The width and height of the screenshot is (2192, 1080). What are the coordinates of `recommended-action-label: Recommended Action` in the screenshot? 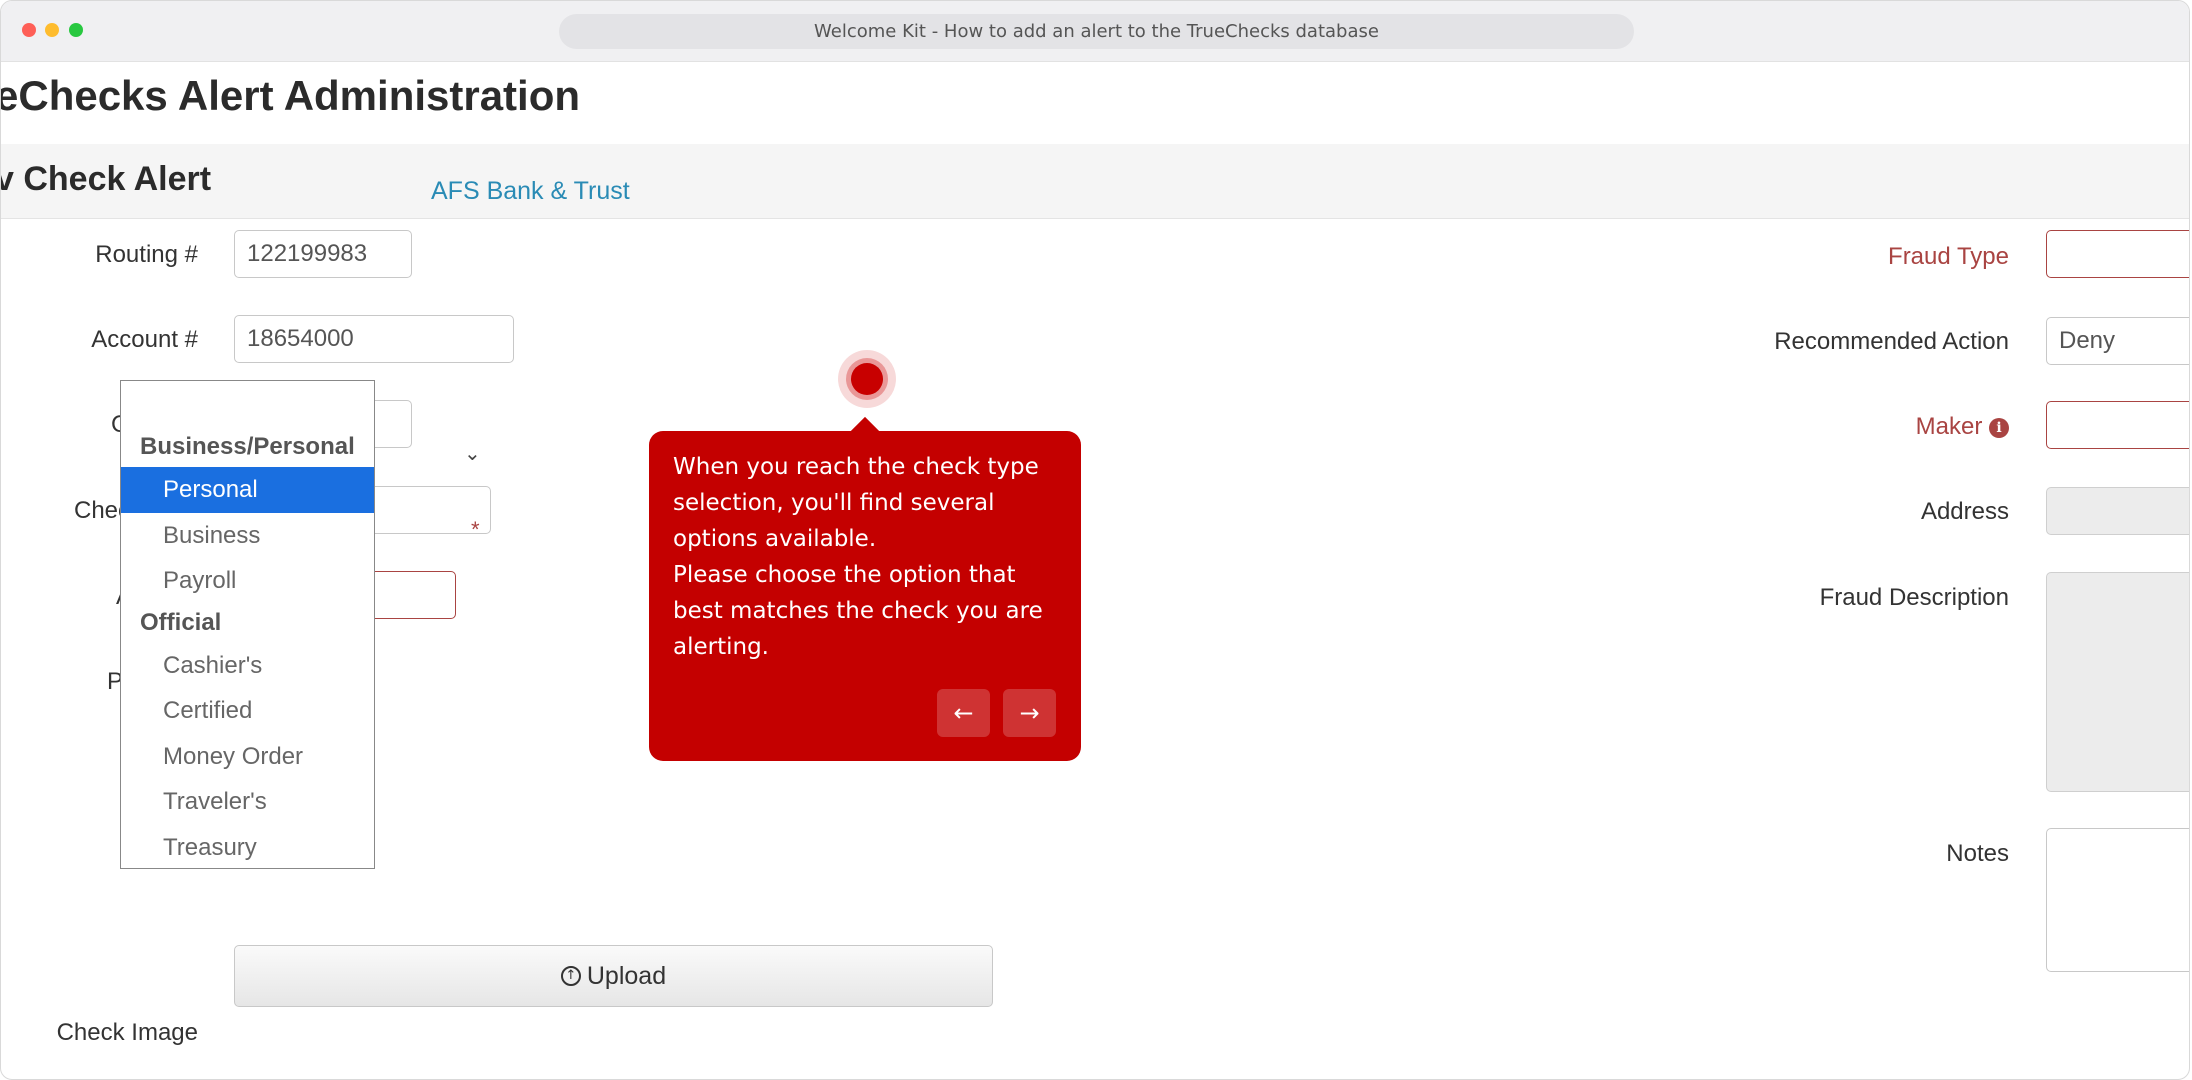 It's located at (1891, 341).